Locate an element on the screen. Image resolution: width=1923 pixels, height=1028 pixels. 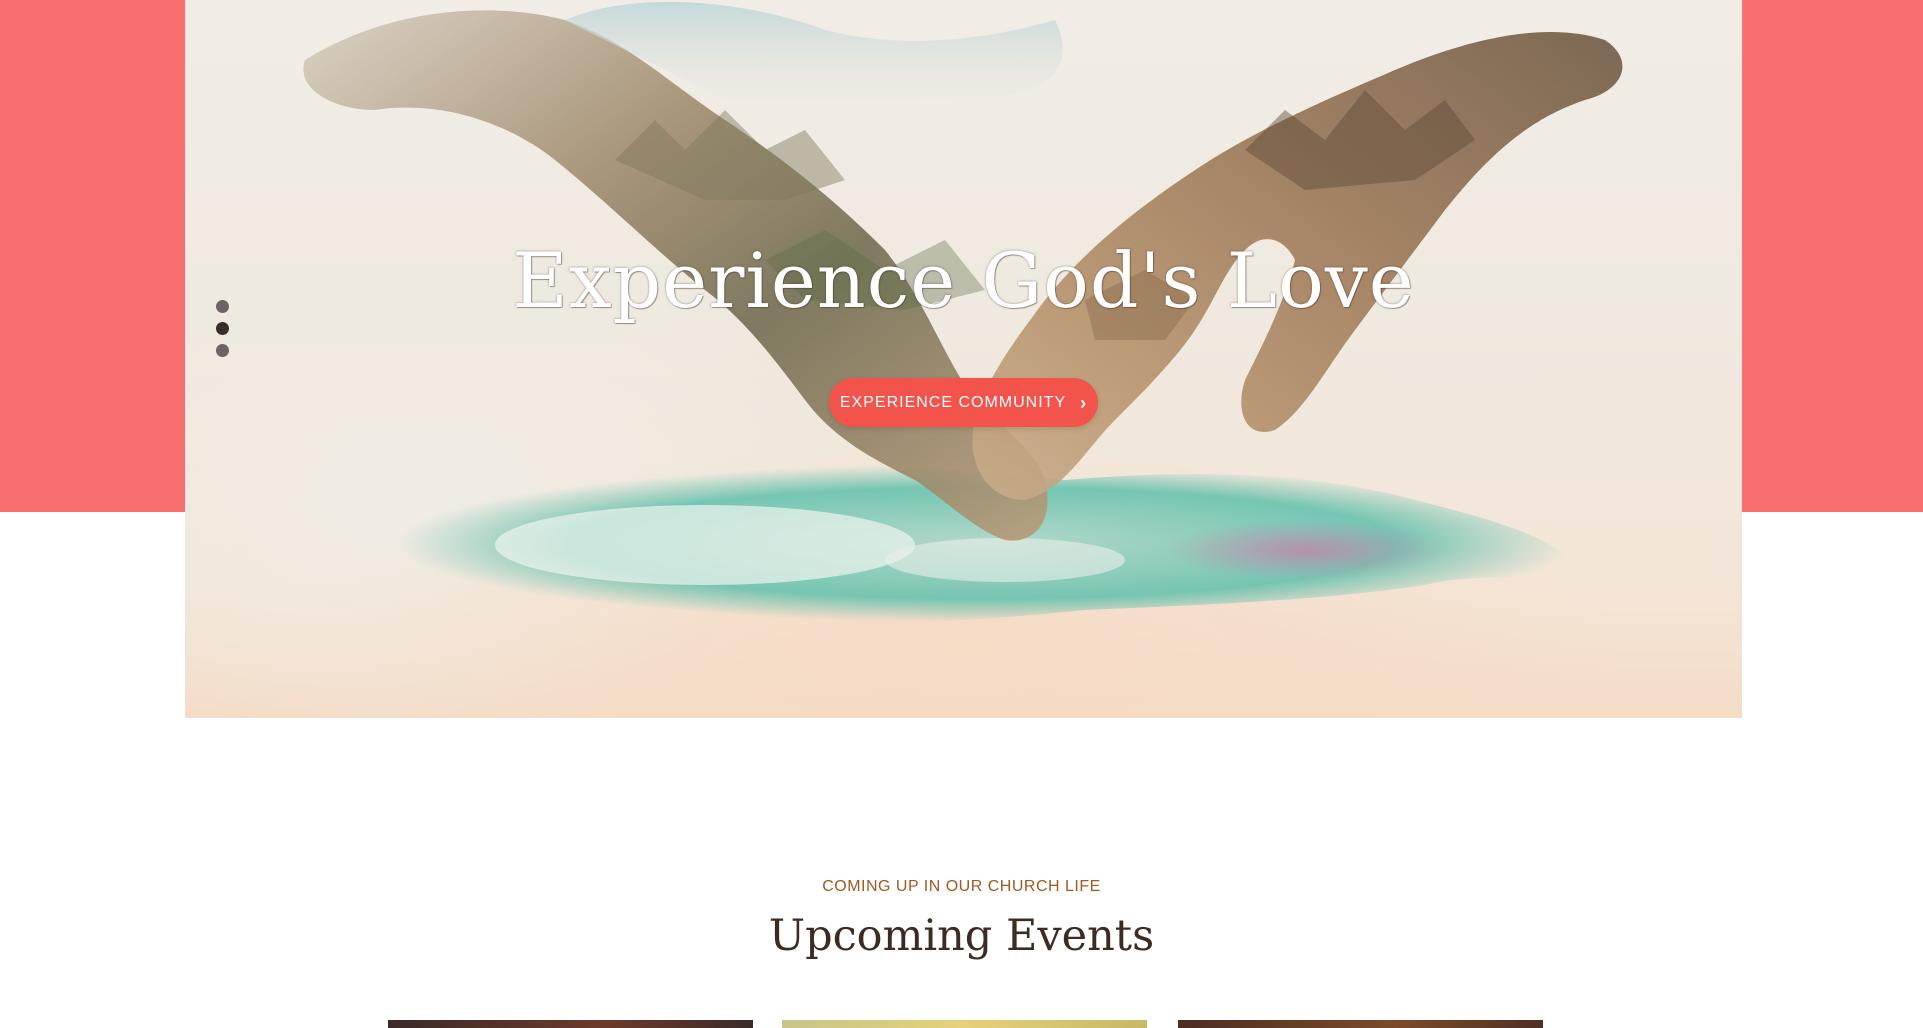
events-title: Upcoming Events is located at coordinates (961, 936).